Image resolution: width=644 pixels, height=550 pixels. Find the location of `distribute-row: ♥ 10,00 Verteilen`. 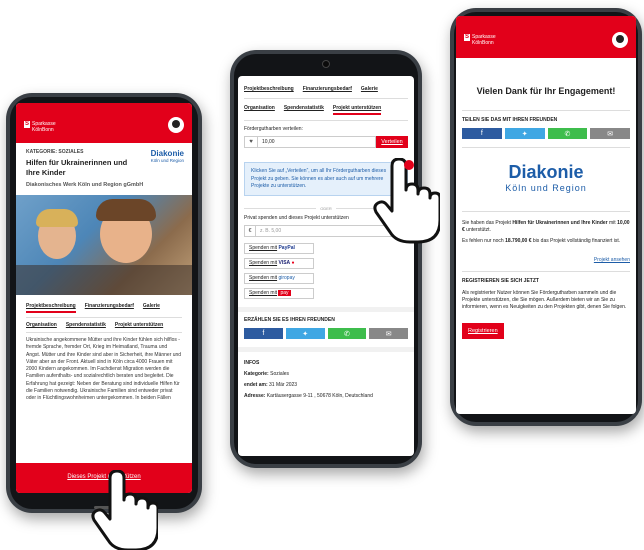

distribute-row: ♥ 10,00 Verteilen is located at coordinates (326, 142).